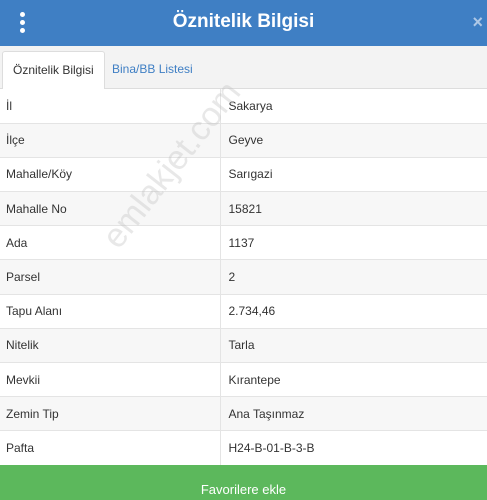  I want to click on attribute-value: Sarıgazi, so click(353, 175).